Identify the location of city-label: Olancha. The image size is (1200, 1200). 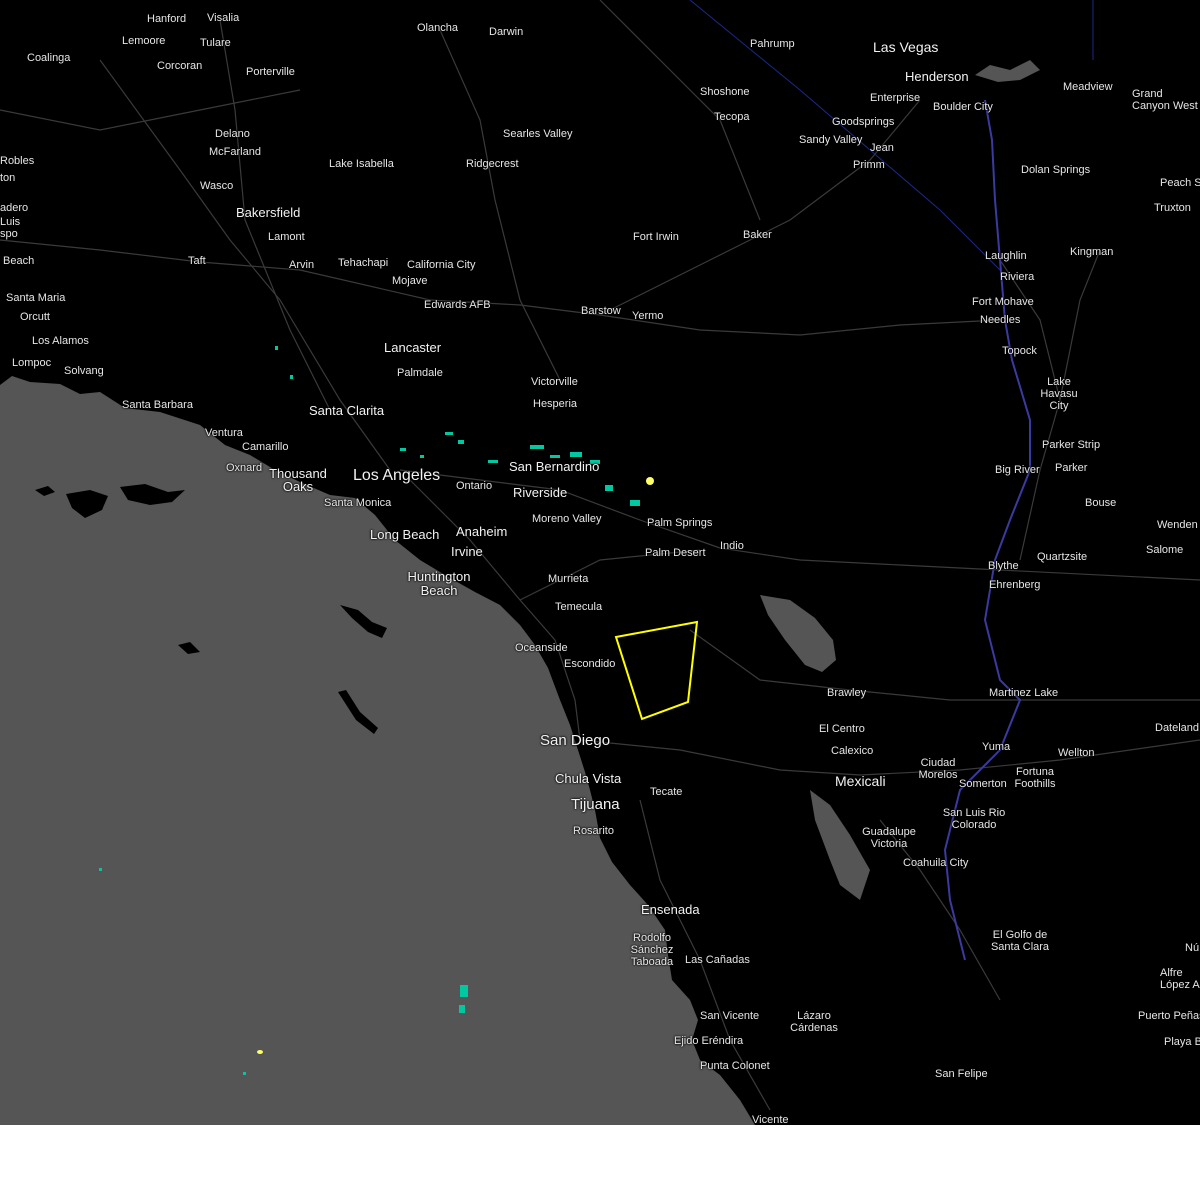
(437, 28).